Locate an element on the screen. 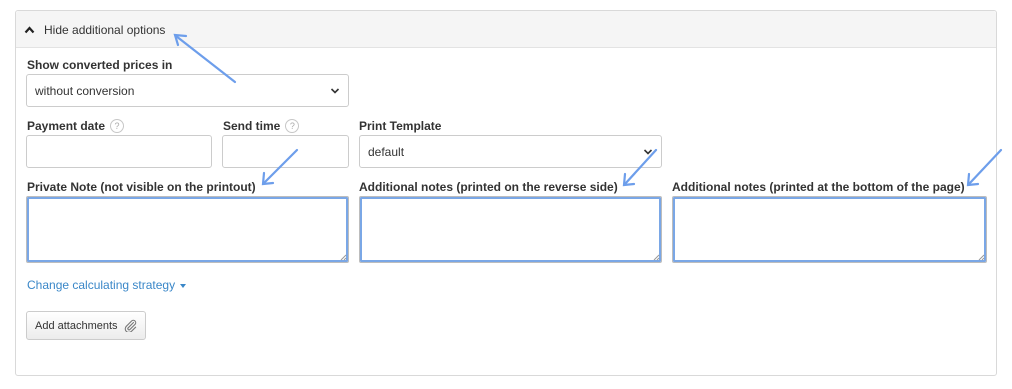 The width and height of the screenshot is (1012, 389). send-time-input is located at coordinates (285, 151).